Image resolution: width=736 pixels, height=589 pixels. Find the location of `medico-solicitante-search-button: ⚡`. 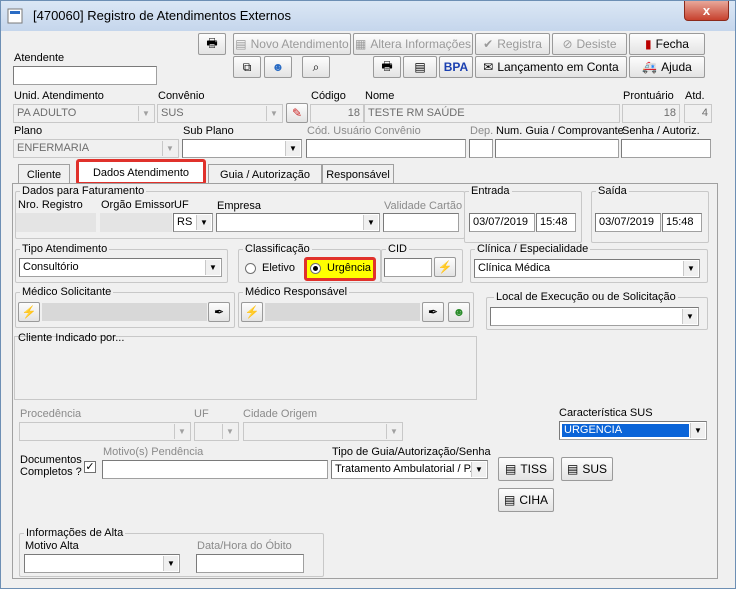

medico-solicitante-search-button: ⚡ is located at coordinates (29, 312).